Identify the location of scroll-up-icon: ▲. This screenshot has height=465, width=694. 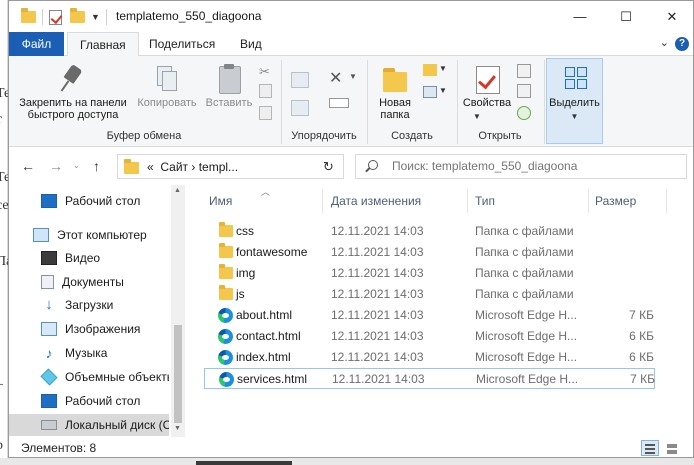
(177, 190).